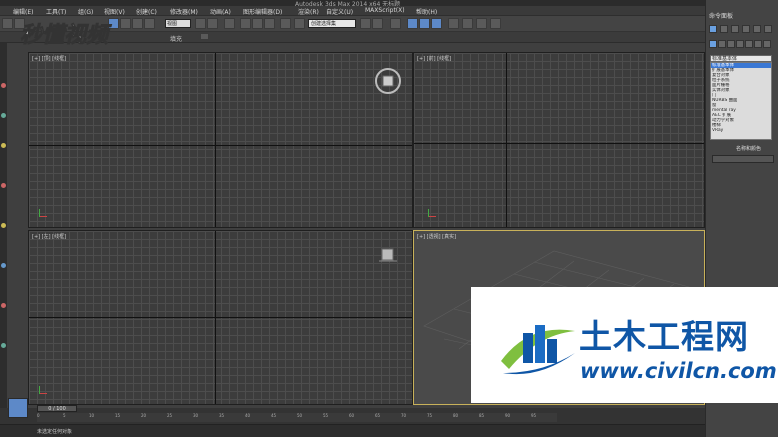 The image size is (778, 437). I want to click on watermark-civilcn: 土木工程网 www.civilcn.com, so click(624, 345).